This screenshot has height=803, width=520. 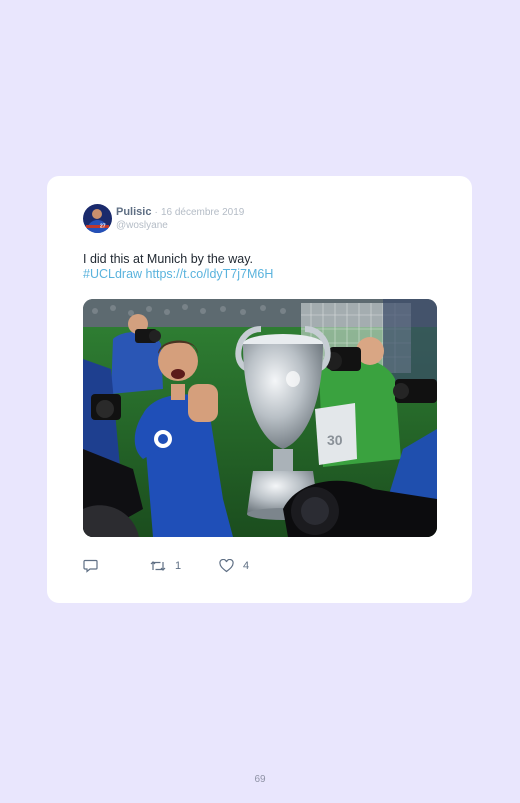 What do you see at coordinates (335, 440) in the screenshot?
I see `photo-banner-number: 30` at bounding box center [335, 440].